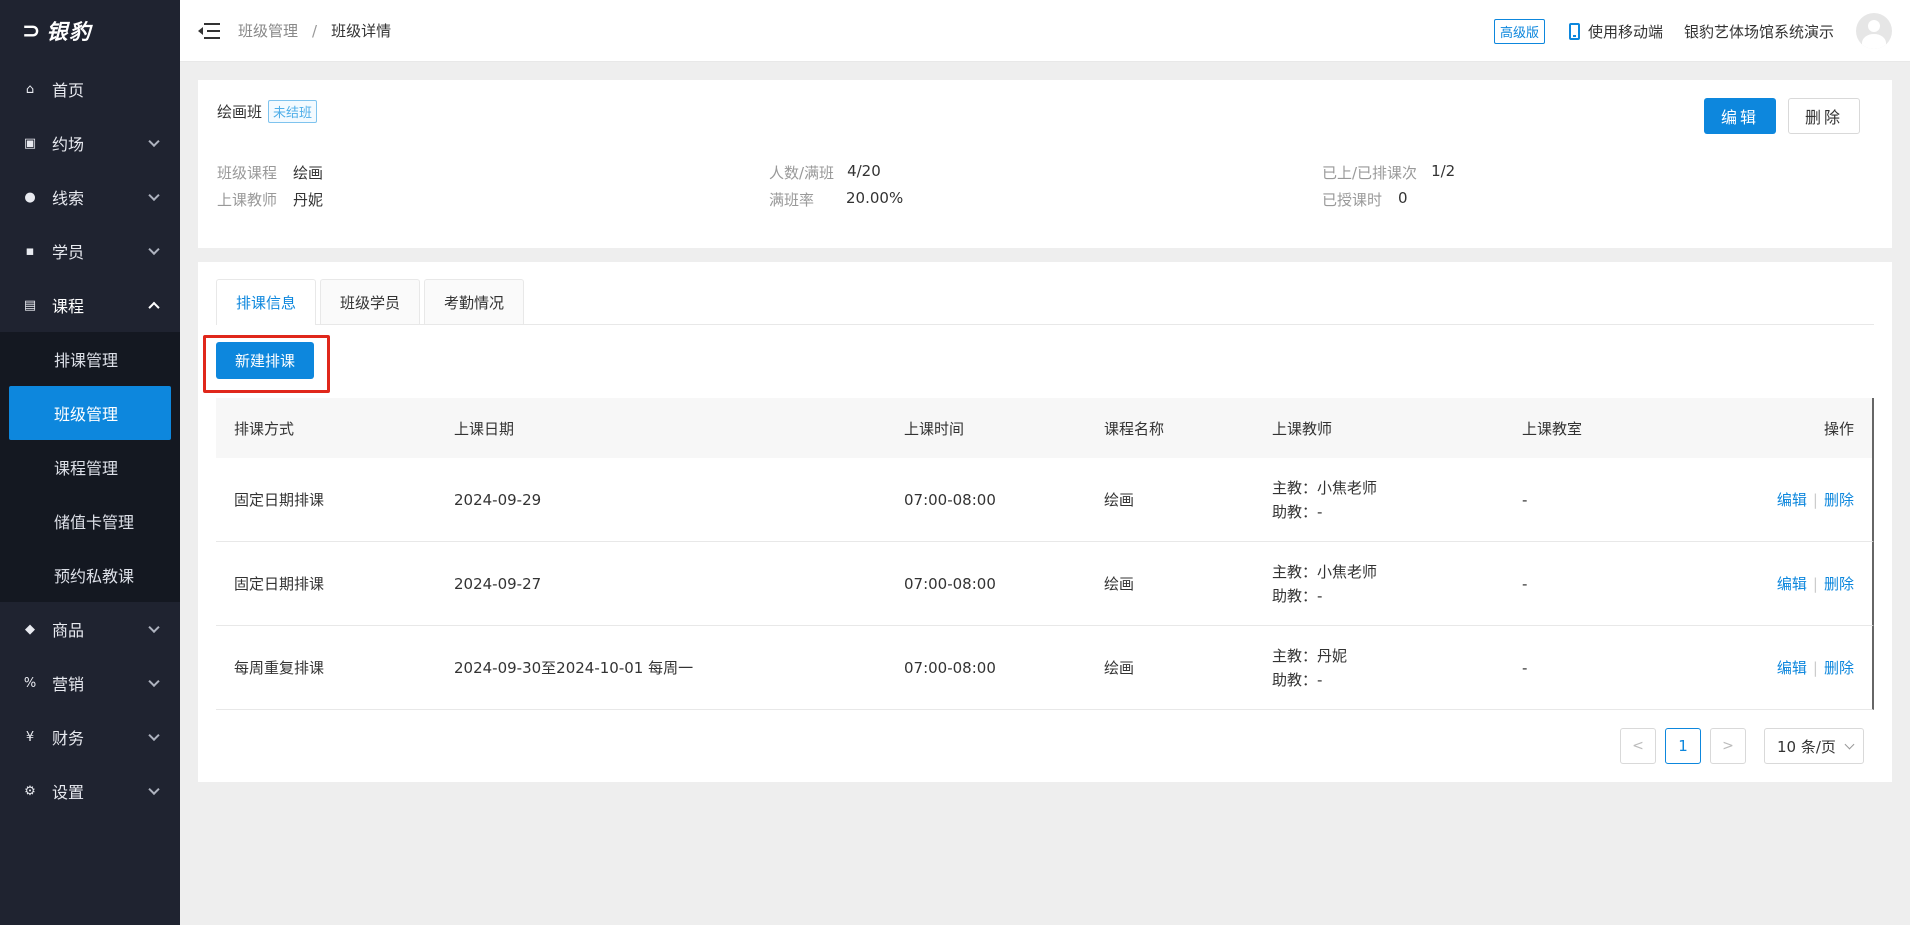 This screenshot has width=1910, height=925. I want to click on chevron-right-icon: >, so click(1728, 746).